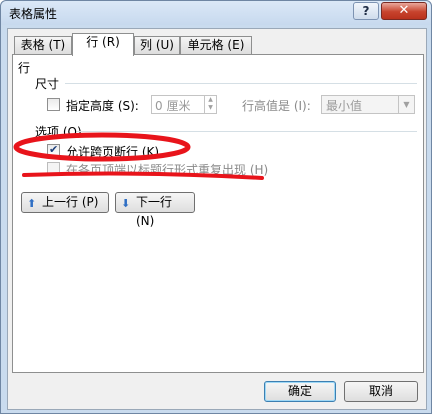  I want to click on next-row-button: ⬇ 下一行 (N), so click(155, 210).